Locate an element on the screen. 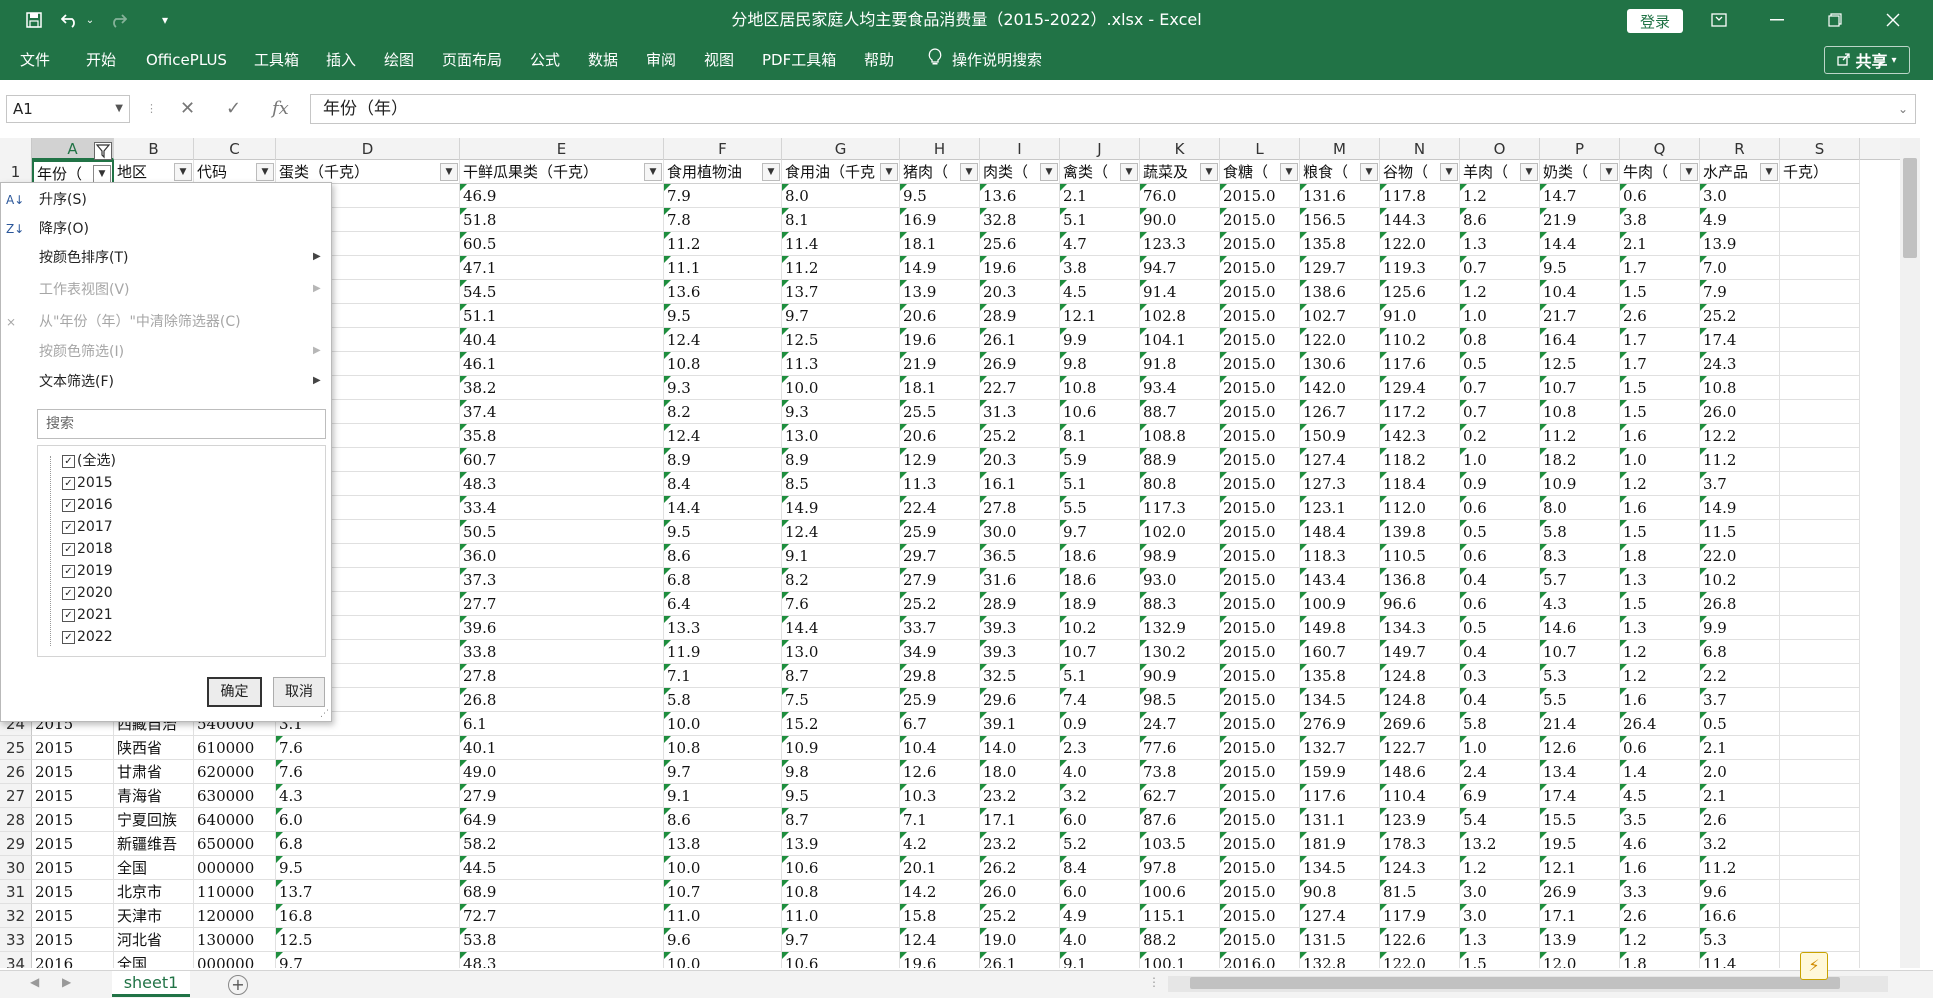 The width and height of the screenshot is (1933, 998). undo-icon is located at coordinates (70, 20).